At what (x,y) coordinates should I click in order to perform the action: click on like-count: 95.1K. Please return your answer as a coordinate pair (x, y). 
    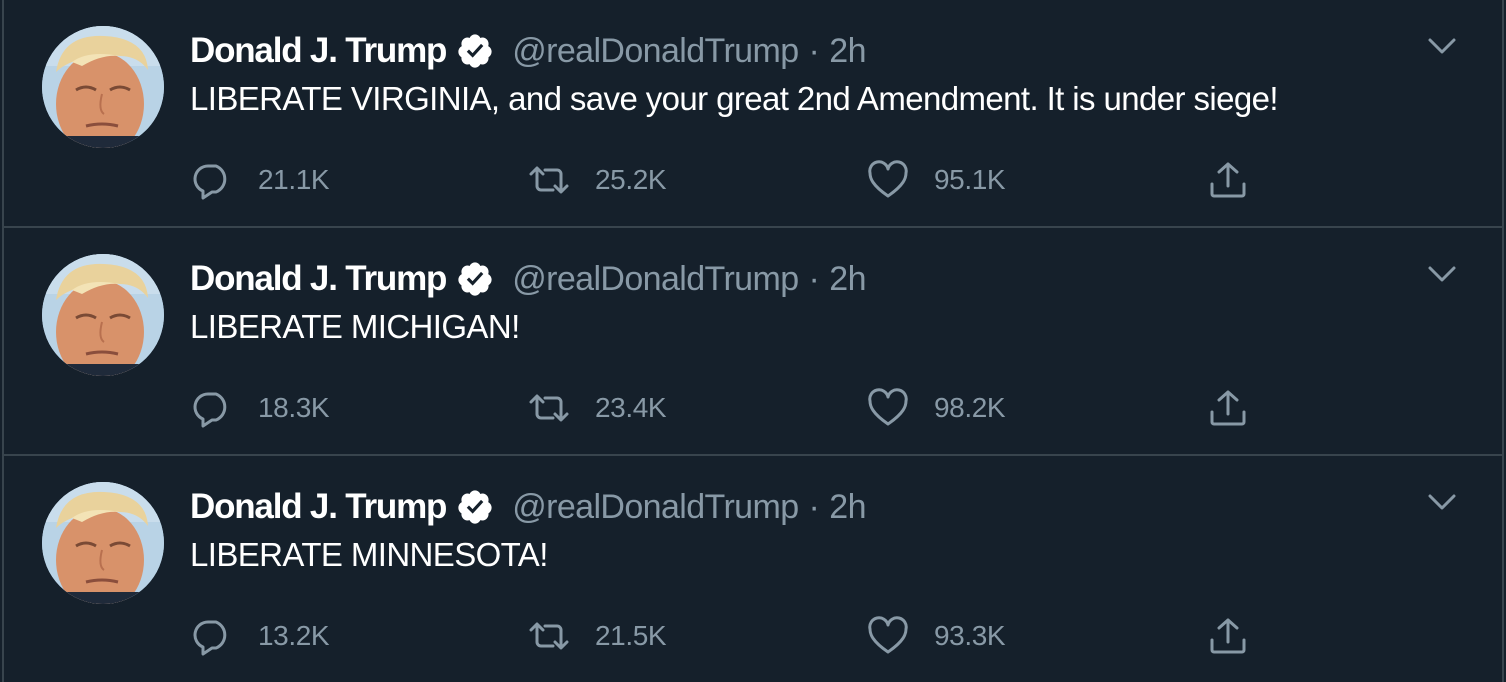
    Looking at the image, I should click on (970, 179).